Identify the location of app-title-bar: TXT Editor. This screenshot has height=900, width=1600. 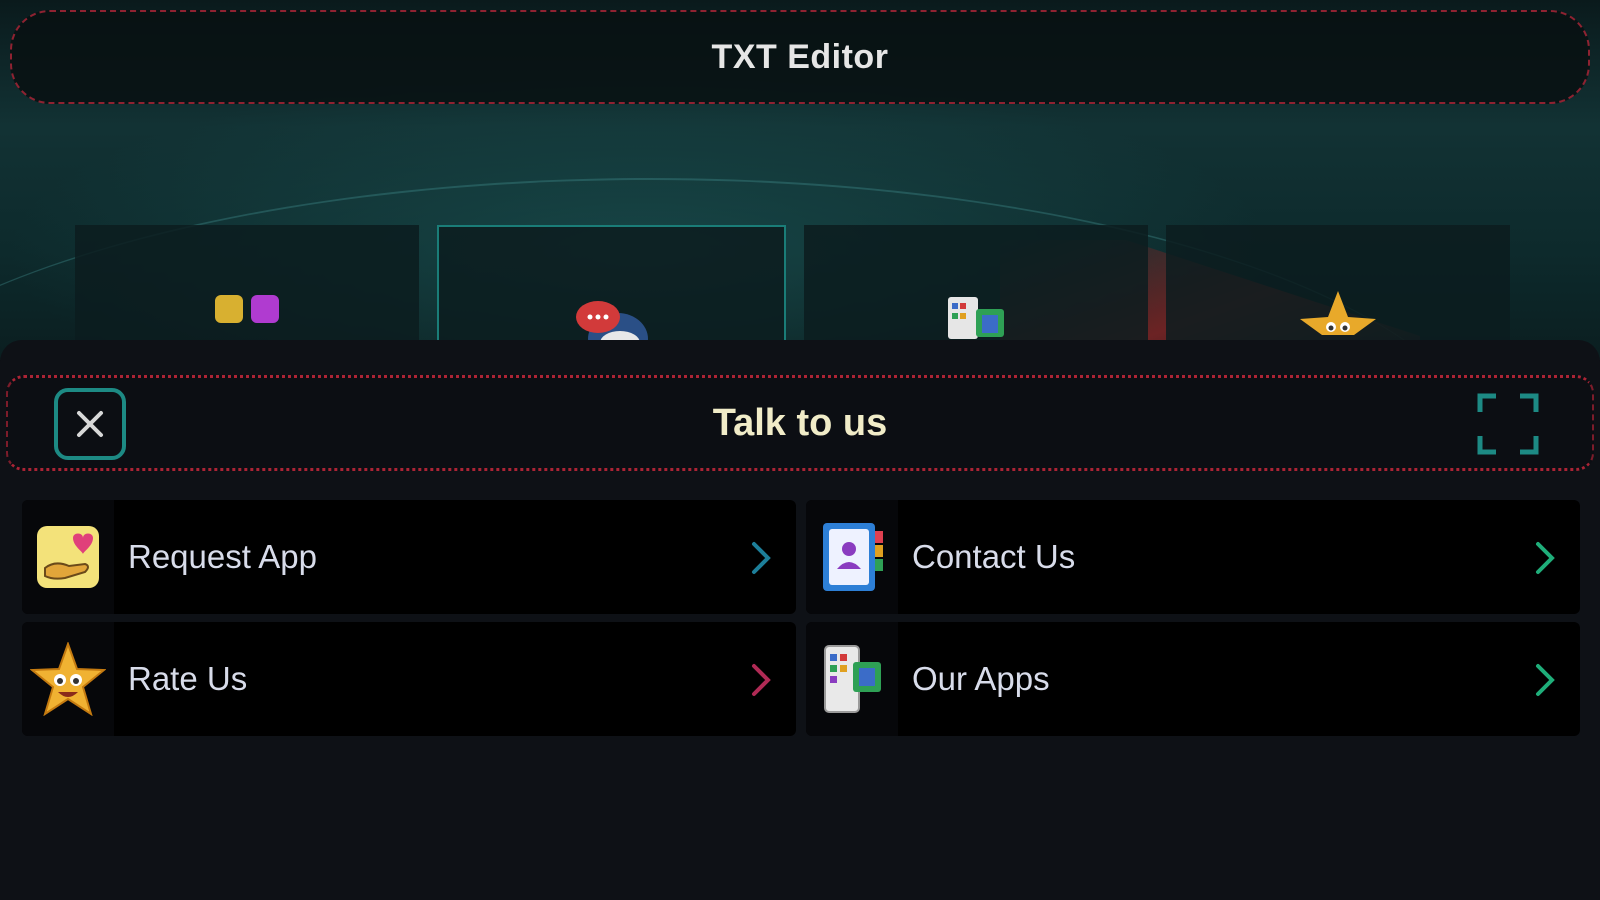
(800, 57).